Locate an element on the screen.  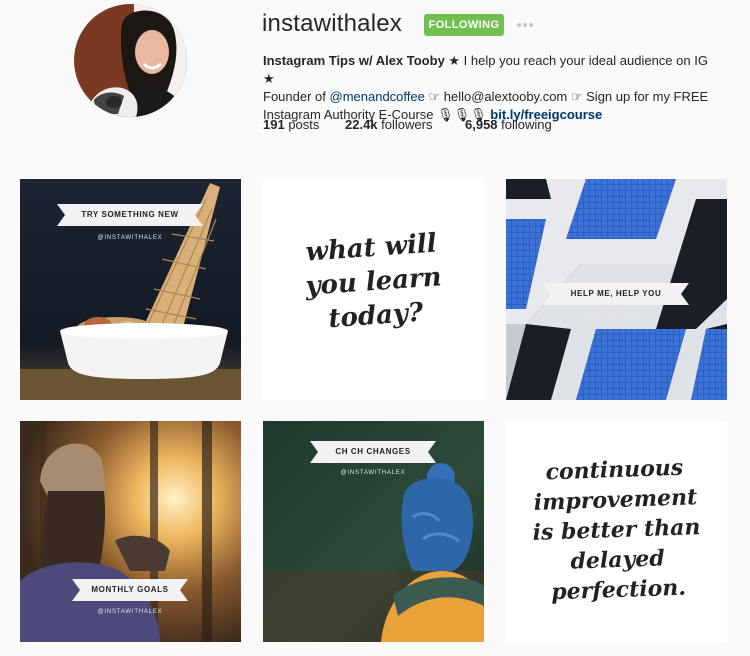
profile-avatar is located at coordinates (130, 60).